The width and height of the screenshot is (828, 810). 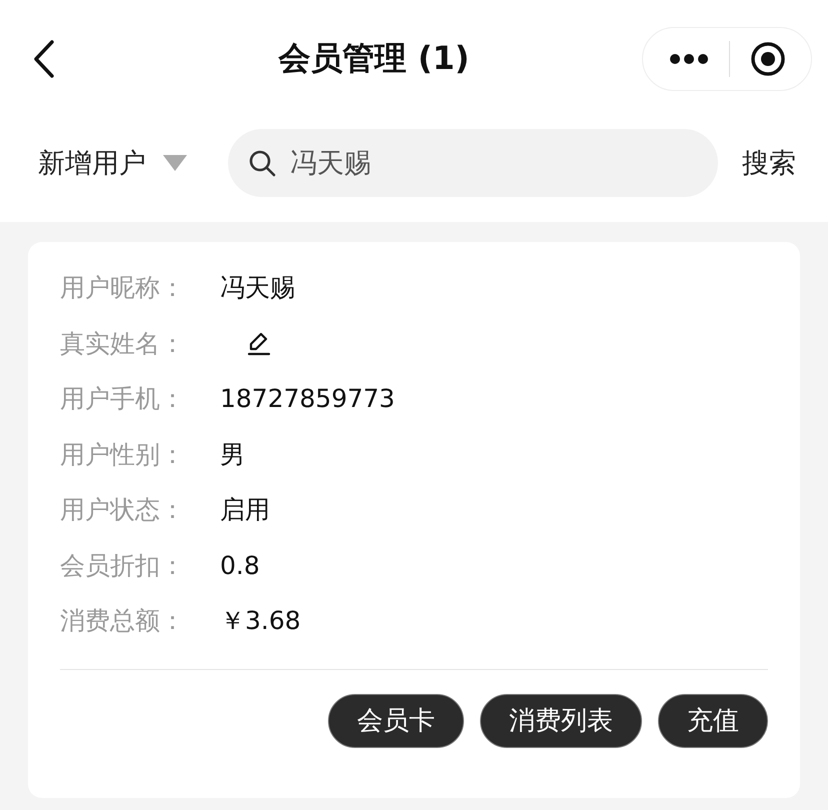 What do you see at coordinates (688, 59) in the screenshot?
I see `more-icon` at bounding box center [688, 59].